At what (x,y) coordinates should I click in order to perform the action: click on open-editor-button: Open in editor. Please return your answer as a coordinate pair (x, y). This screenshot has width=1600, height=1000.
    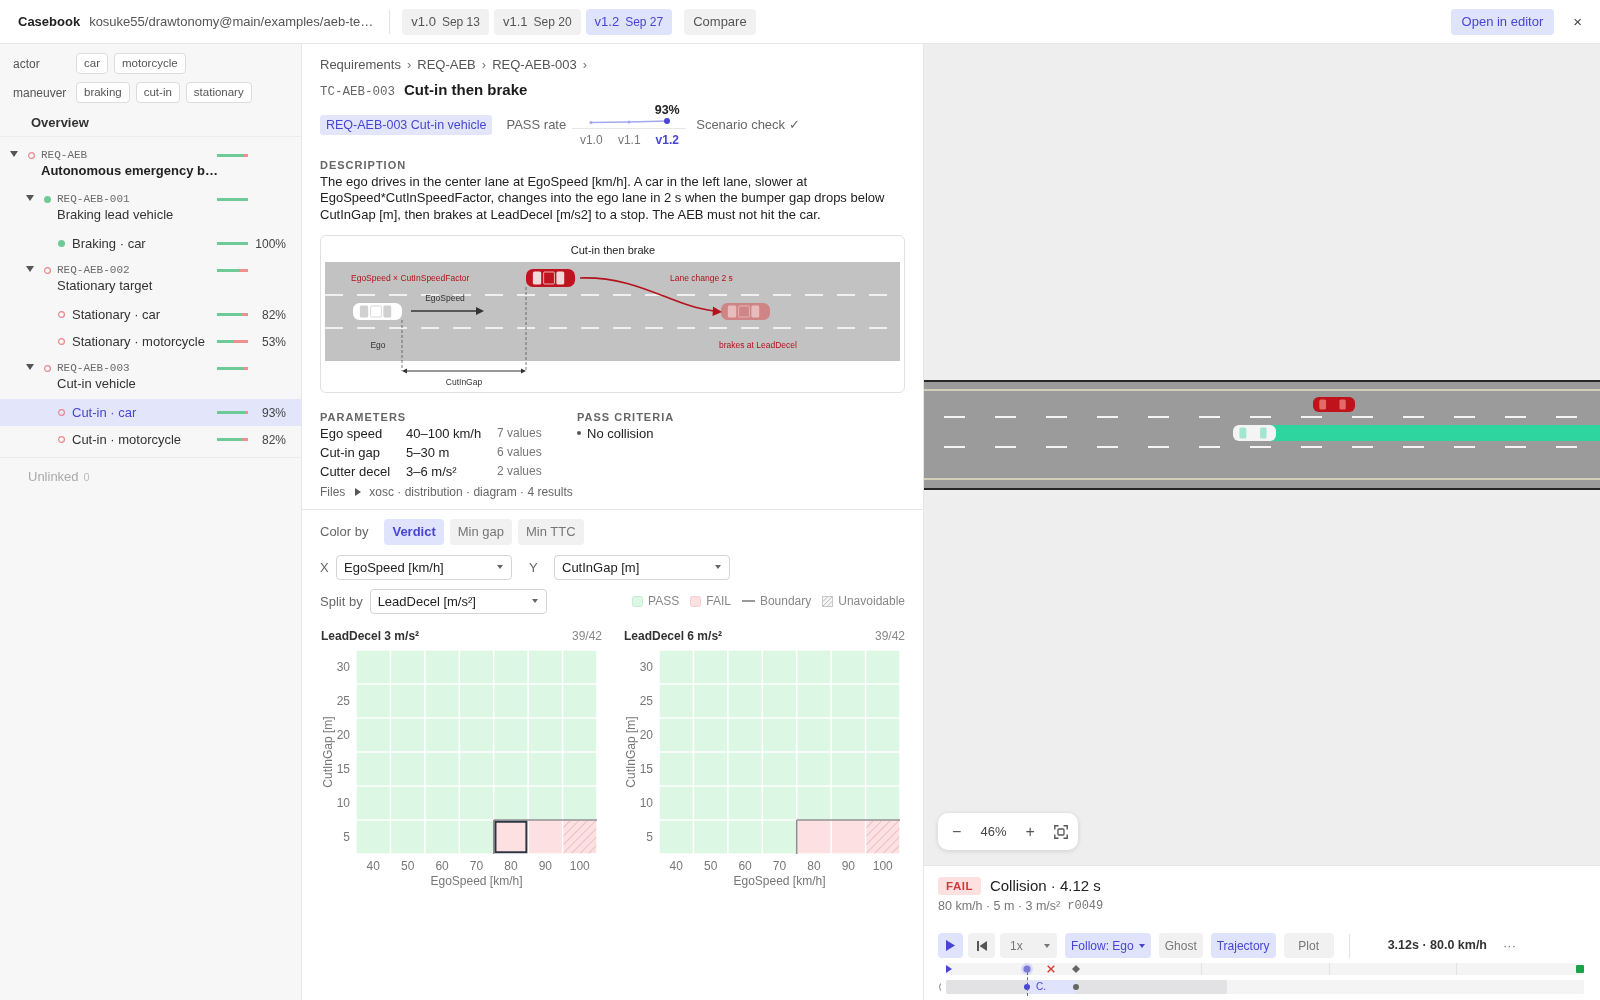
    Looking at the image, I should click on (1502, 21).